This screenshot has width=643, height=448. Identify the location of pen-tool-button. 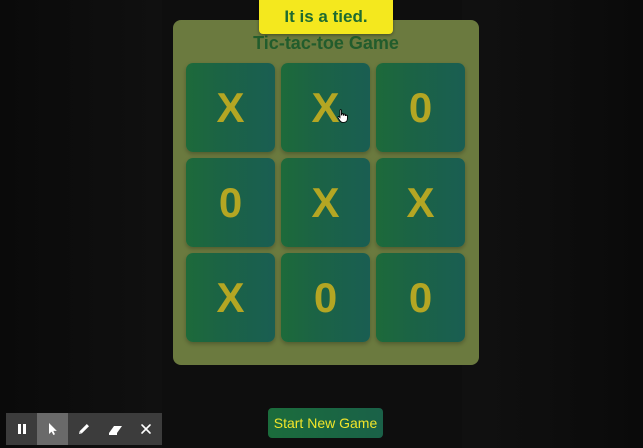
(83, 429).